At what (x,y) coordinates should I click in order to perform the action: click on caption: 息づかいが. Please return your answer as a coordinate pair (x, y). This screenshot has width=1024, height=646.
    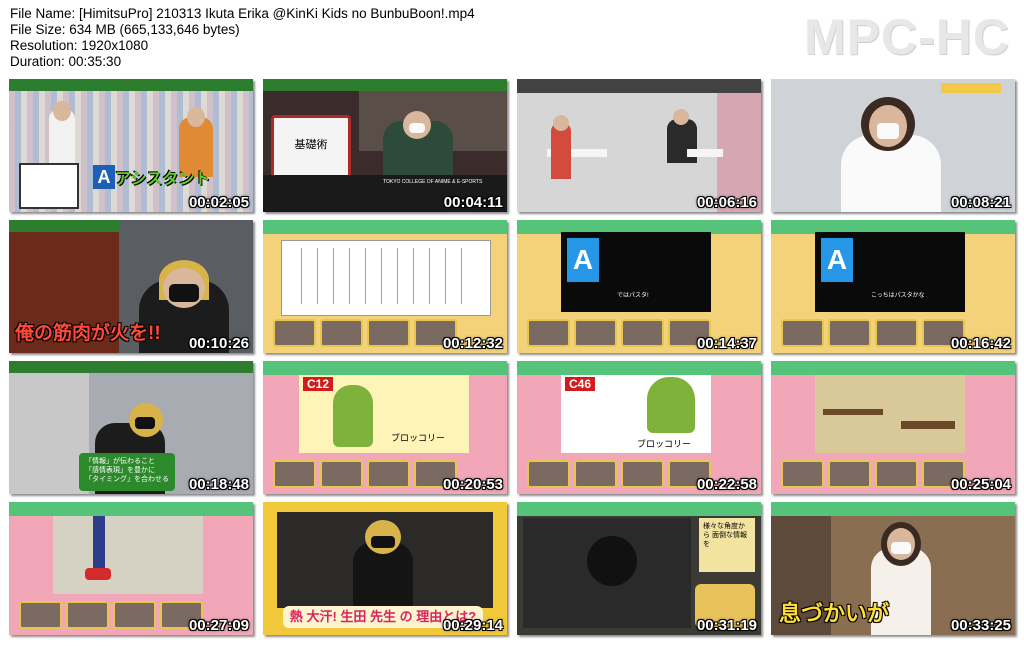
    Looking at the image, I should click on (834, 613).